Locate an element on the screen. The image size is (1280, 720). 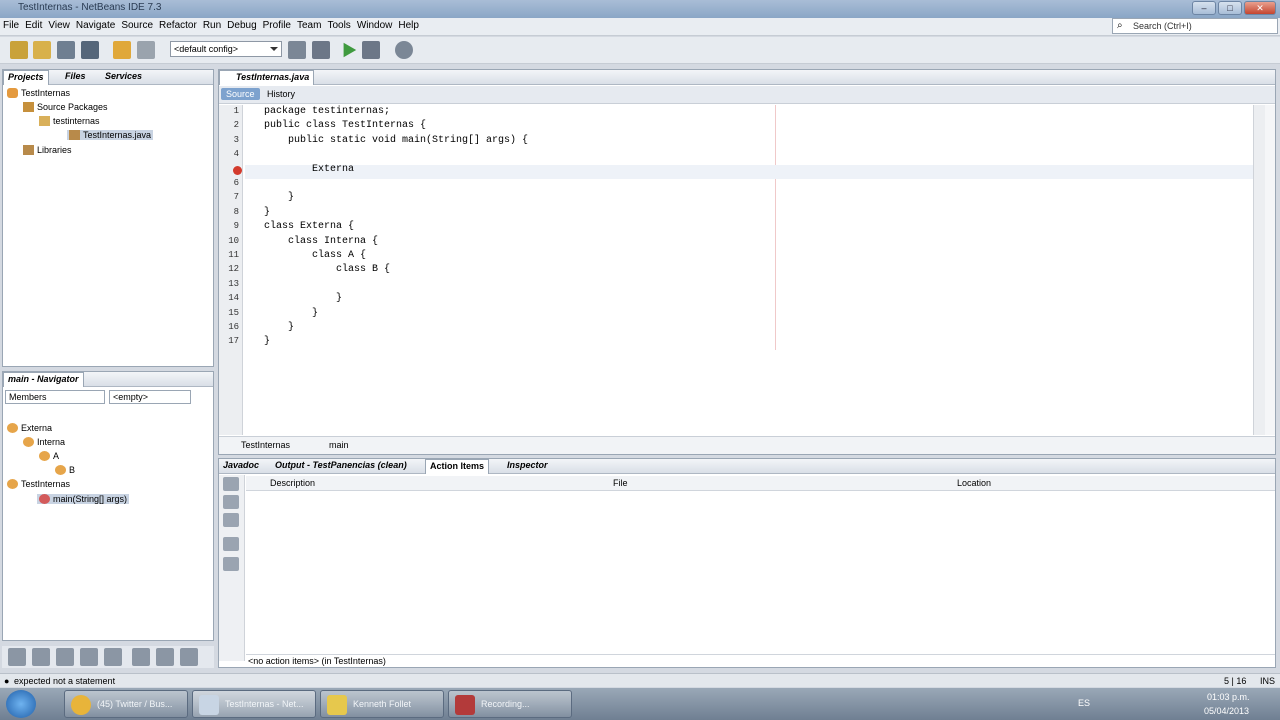
open-projects-icon is located at coordinates (231, 520).